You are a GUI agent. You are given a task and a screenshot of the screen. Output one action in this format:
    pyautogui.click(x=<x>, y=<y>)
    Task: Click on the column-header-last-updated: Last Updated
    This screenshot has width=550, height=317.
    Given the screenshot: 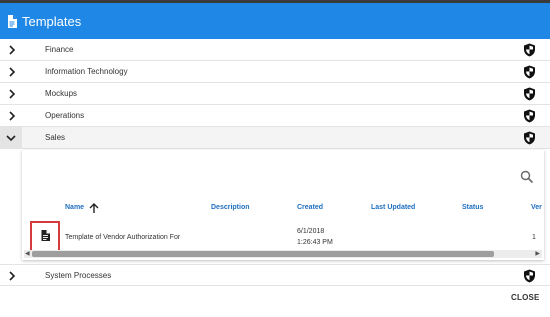 What is the action you would take?
    pyautogui.click(x=393, y=207)
    